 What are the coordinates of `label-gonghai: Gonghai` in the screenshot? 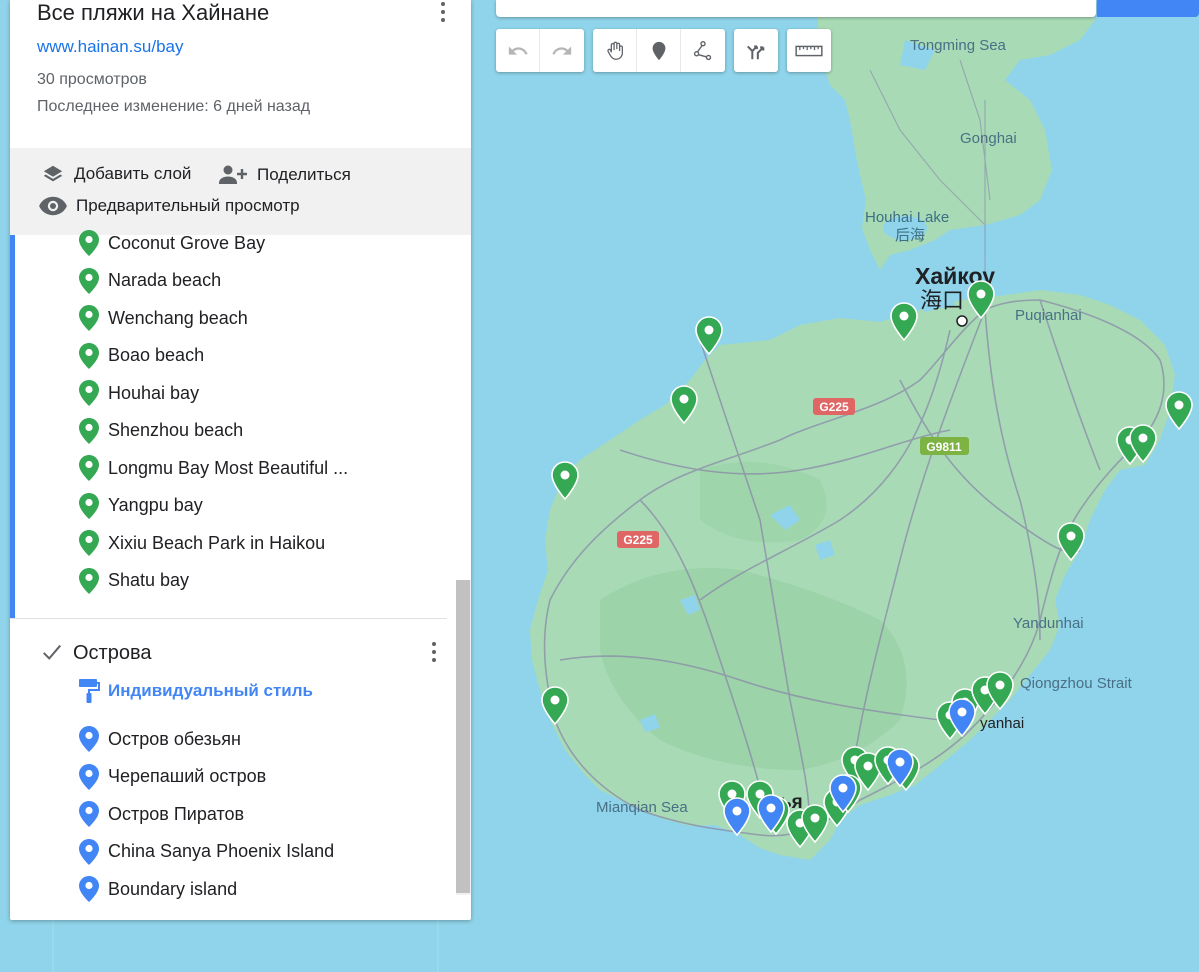 It's located at (988, 138).